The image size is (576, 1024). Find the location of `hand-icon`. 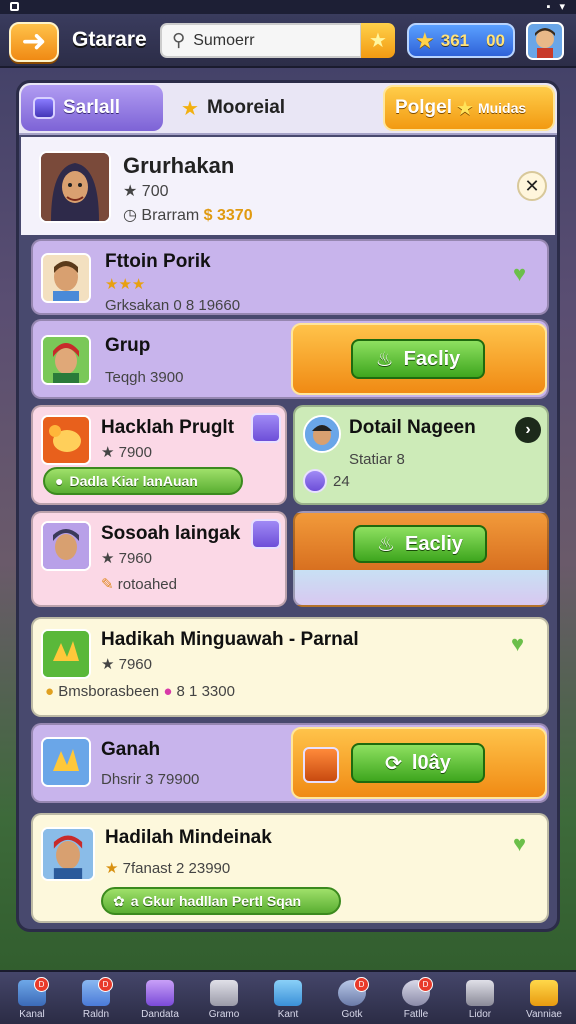

hand-icon is located at coordinates (66, 654).